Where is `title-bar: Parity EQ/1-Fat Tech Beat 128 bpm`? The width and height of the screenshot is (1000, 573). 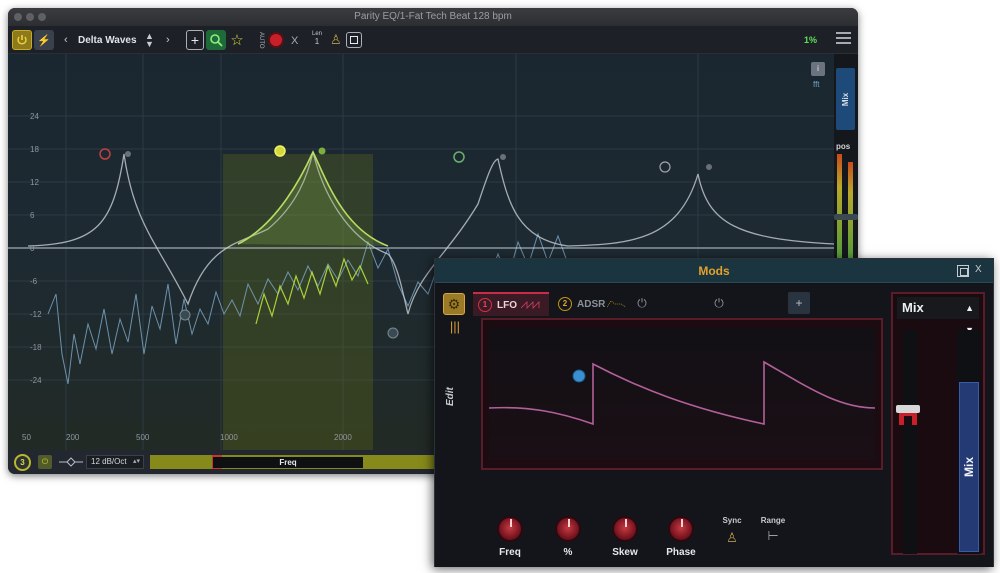
title-bar: Parity EQ/1-Fat Tech Beat 128 bpm is located at coordinates (433, 17).